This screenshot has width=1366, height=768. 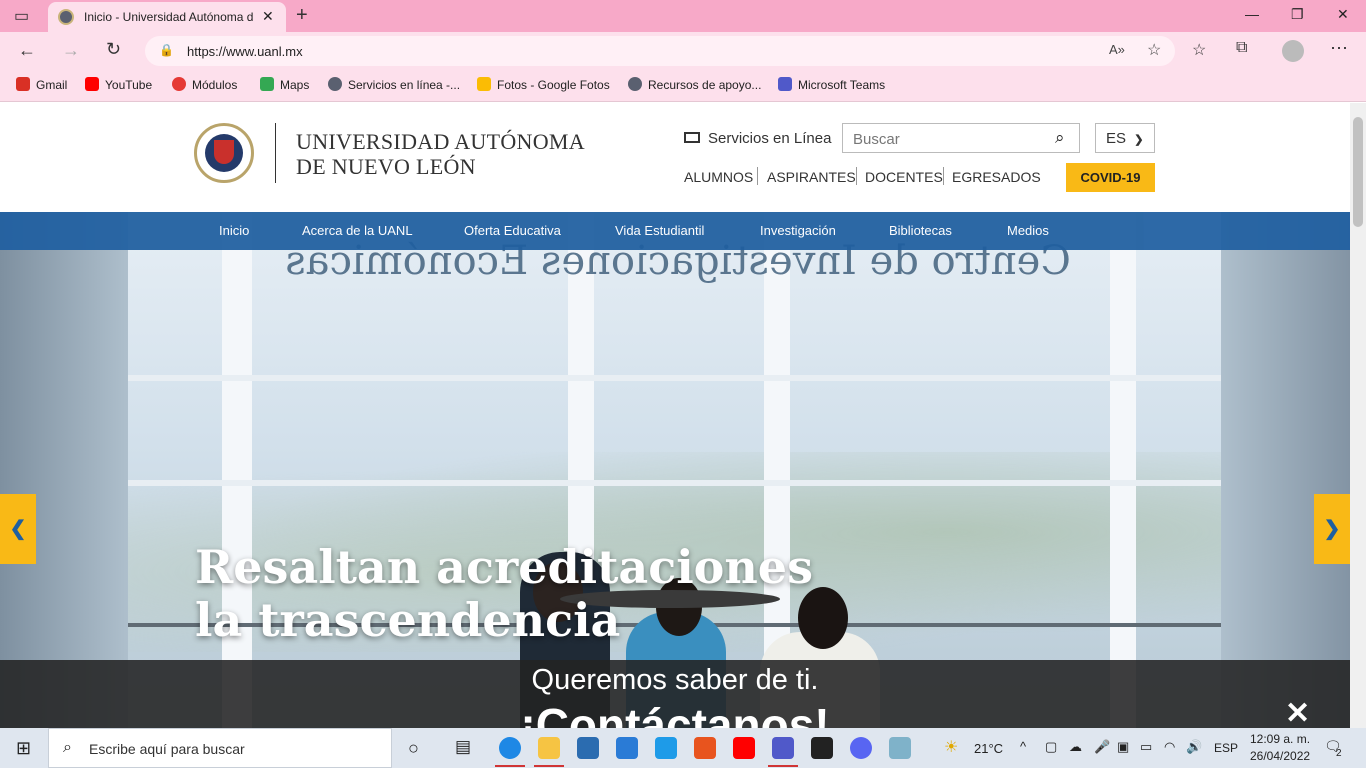 I want to click on nav-egresados: EGRESADOS, so click(x=996, y=177).